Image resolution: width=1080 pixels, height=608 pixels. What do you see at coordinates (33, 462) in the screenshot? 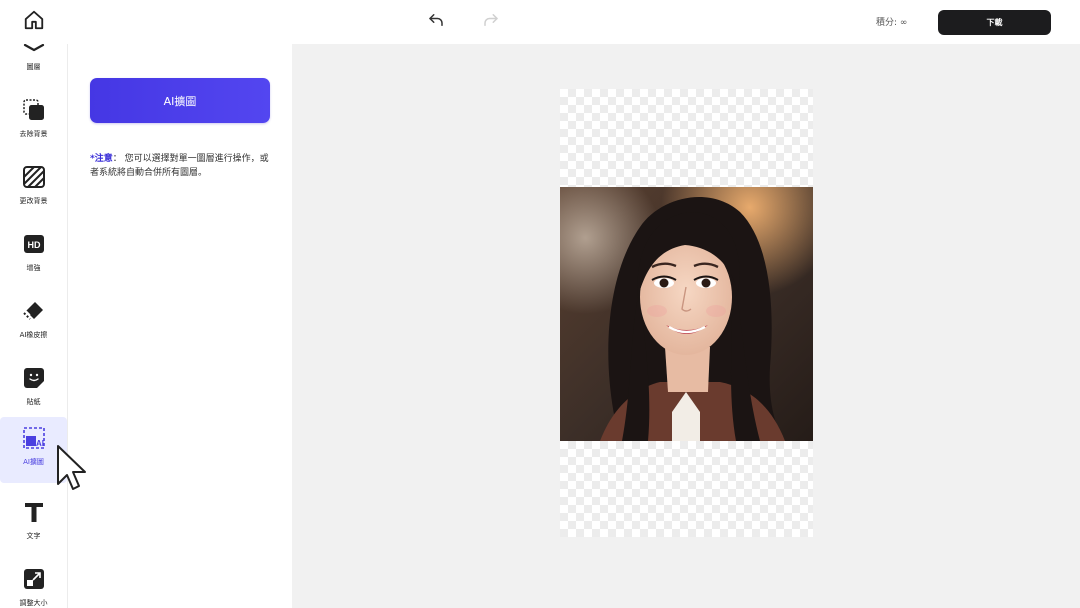
I see `tool-label: AI擴圖` at bounding box center [33, 462].